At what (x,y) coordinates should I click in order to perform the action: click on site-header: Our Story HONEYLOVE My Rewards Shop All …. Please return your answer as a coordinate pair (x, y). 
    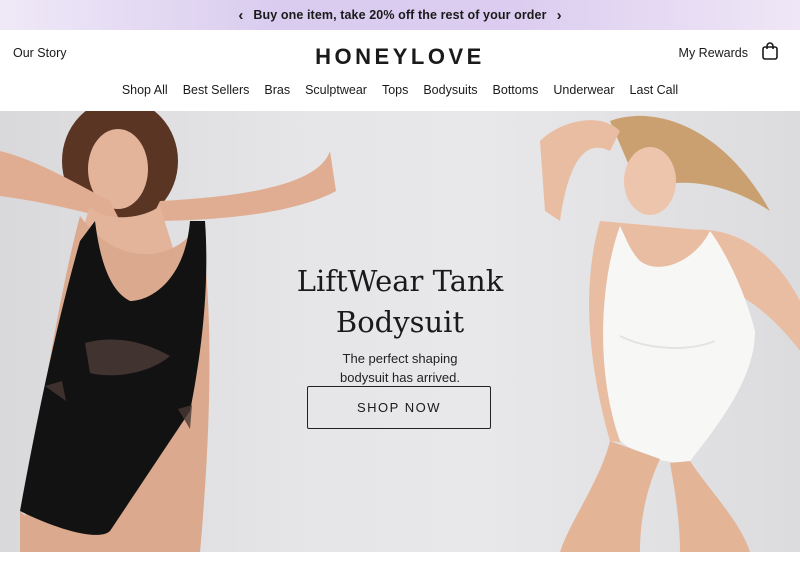
    Looking at the image, I should click on (400, 70).